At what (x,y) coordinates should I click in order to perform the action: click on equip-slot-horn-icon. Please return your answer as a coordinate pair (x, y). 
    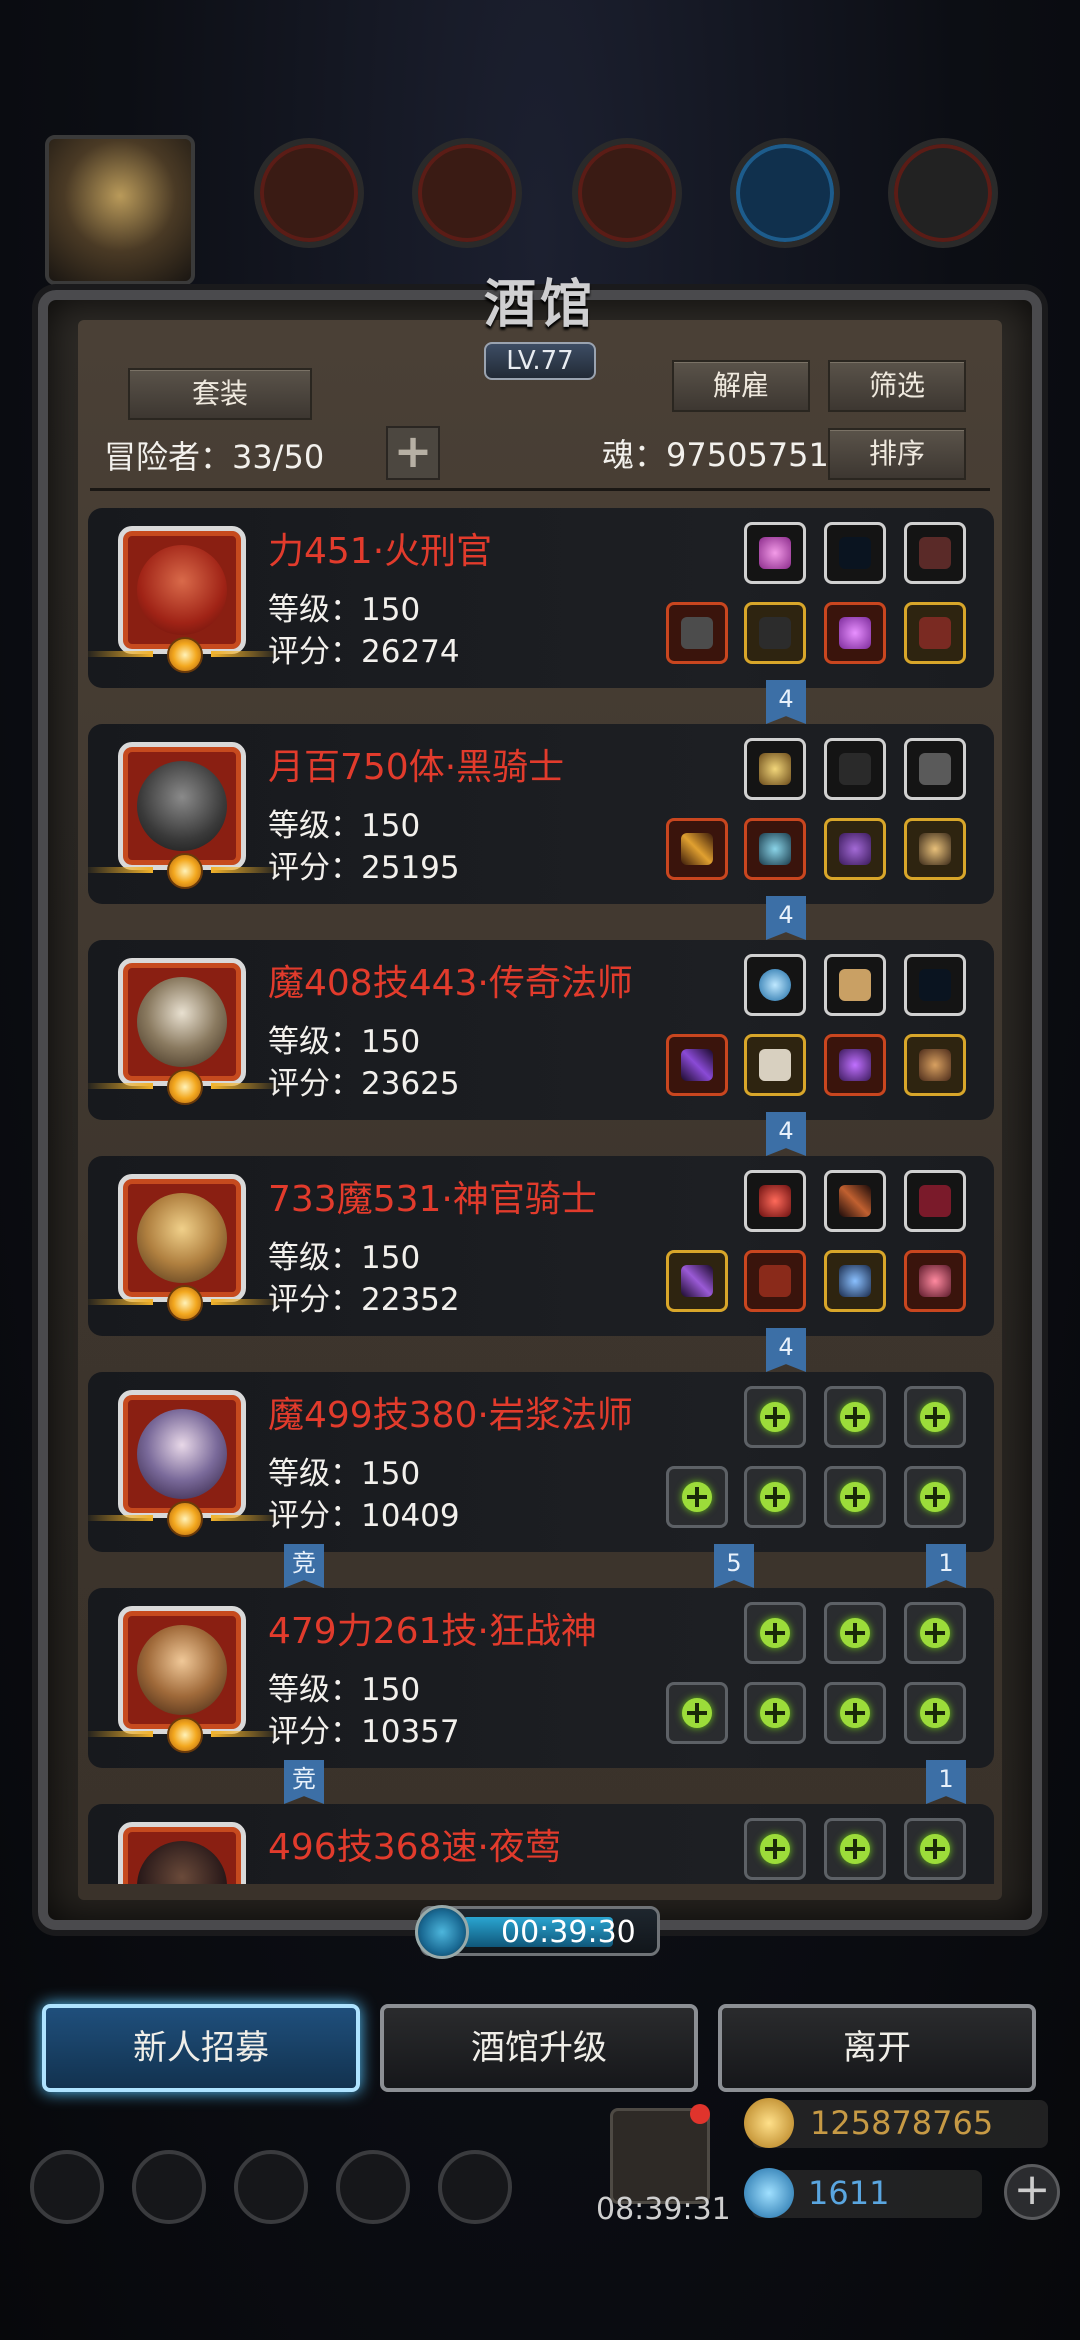
    Looking at the image, I should click on (855, 985).